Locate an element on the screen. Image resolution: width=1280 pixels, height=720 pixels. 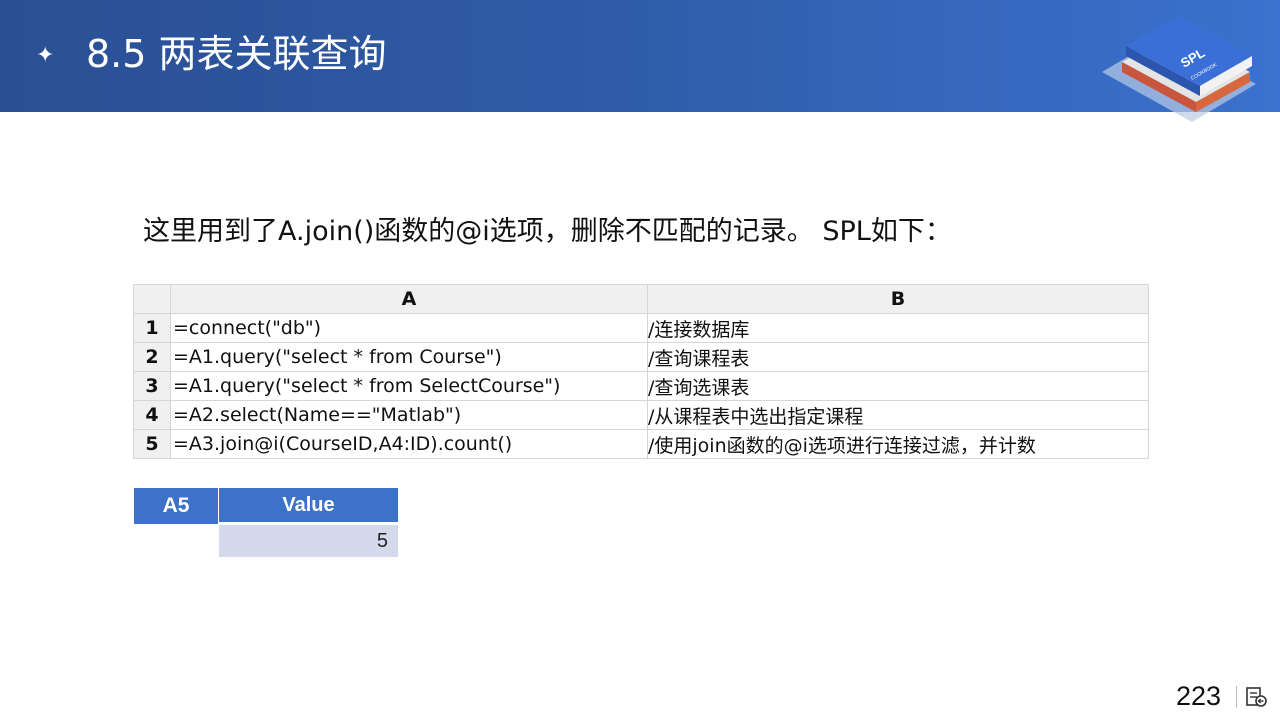
row-number: 3 is located at coordinates (152, 386).